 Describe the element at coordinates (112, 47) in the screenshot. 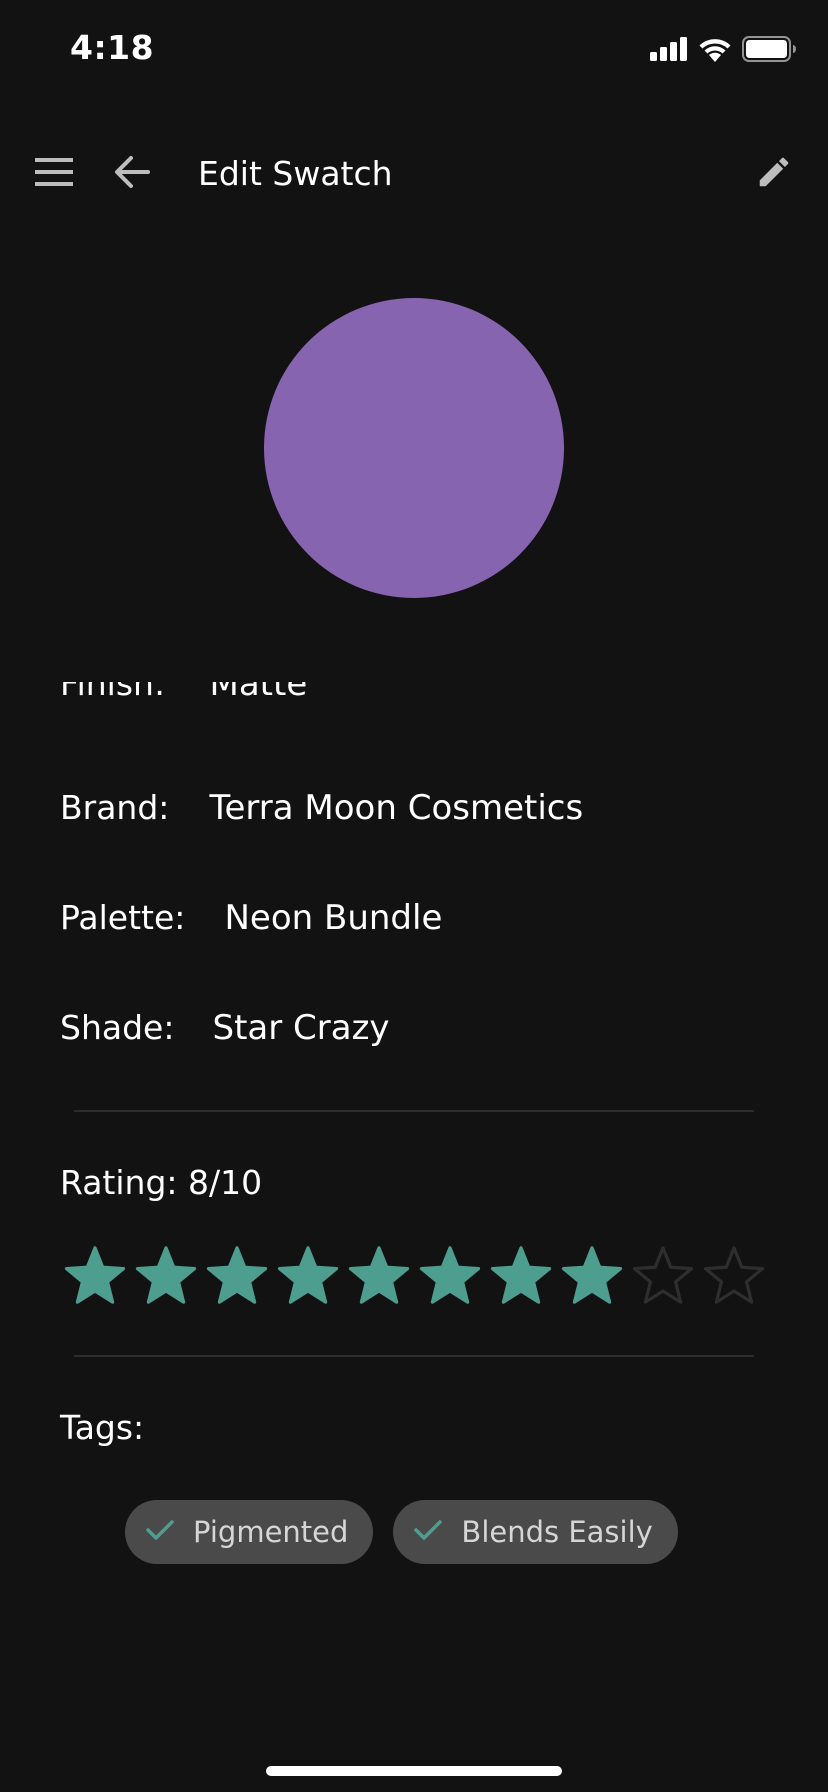

I see `status-time: 4:18` at that location.